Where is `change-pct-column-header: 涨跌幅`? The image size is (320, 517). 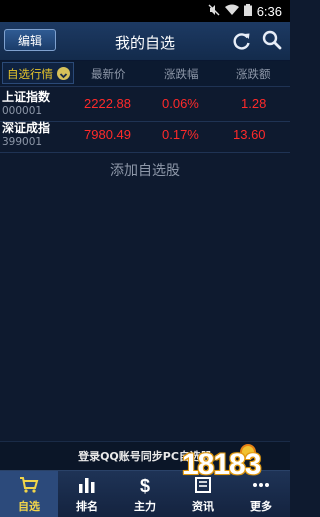 change-pct-column-header: 涨跌幅 is located at coordinates (181, 74).